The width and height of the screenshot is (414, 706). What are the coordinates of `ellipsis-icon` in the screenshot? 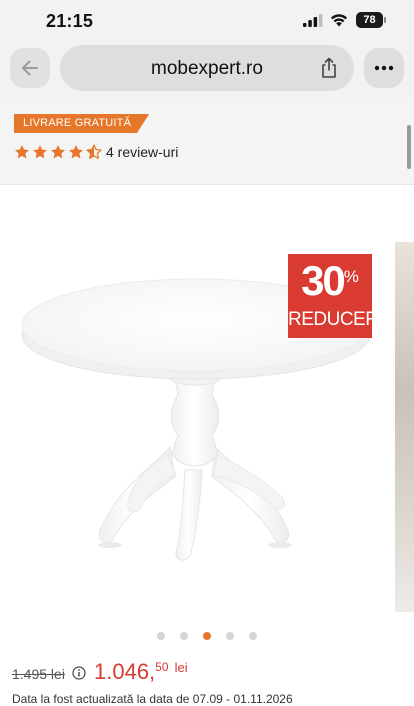 It's located at (384, 68).